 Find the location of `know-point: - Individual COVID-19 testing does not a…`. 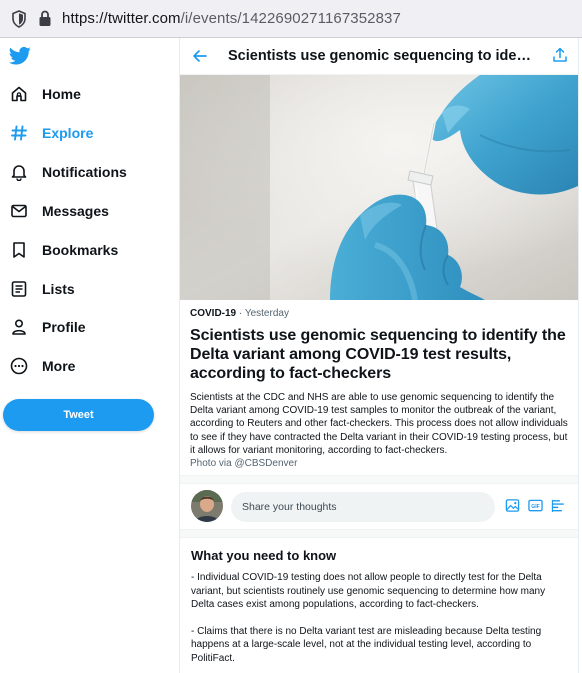

know-point: - Individual COVID-19 testing does not a… is located at coordinates (368, 591).